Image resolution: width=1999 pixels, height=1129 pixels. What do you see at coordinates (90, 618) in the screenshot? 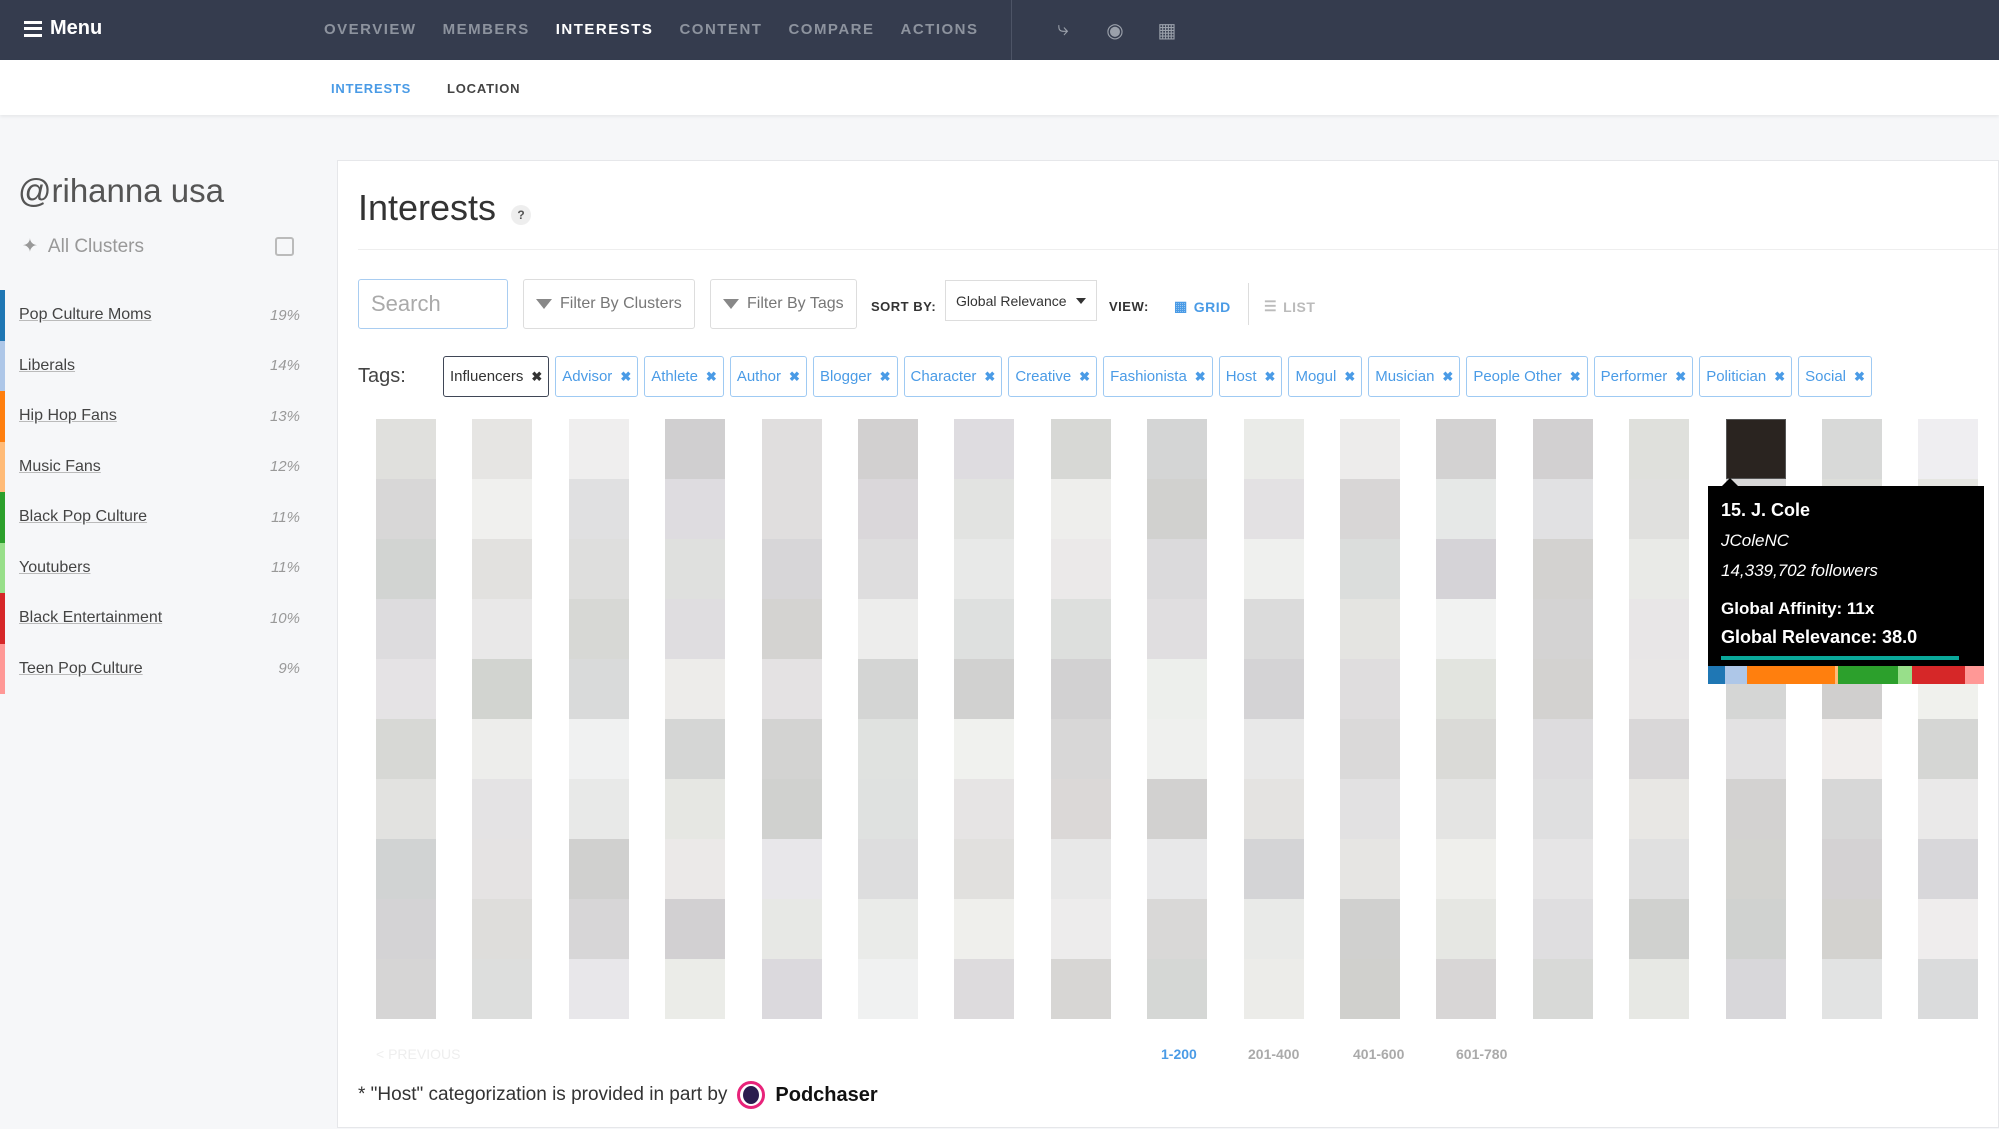
I see `cluster-name: Black Entertainment` at bounding box center [90, 618].